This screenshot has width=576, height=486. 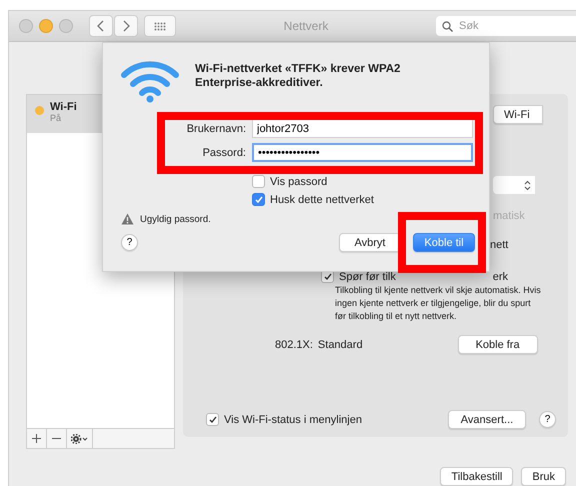 I want to click on checkbox-label: Spør før tilk, so click(x=367, y=276).